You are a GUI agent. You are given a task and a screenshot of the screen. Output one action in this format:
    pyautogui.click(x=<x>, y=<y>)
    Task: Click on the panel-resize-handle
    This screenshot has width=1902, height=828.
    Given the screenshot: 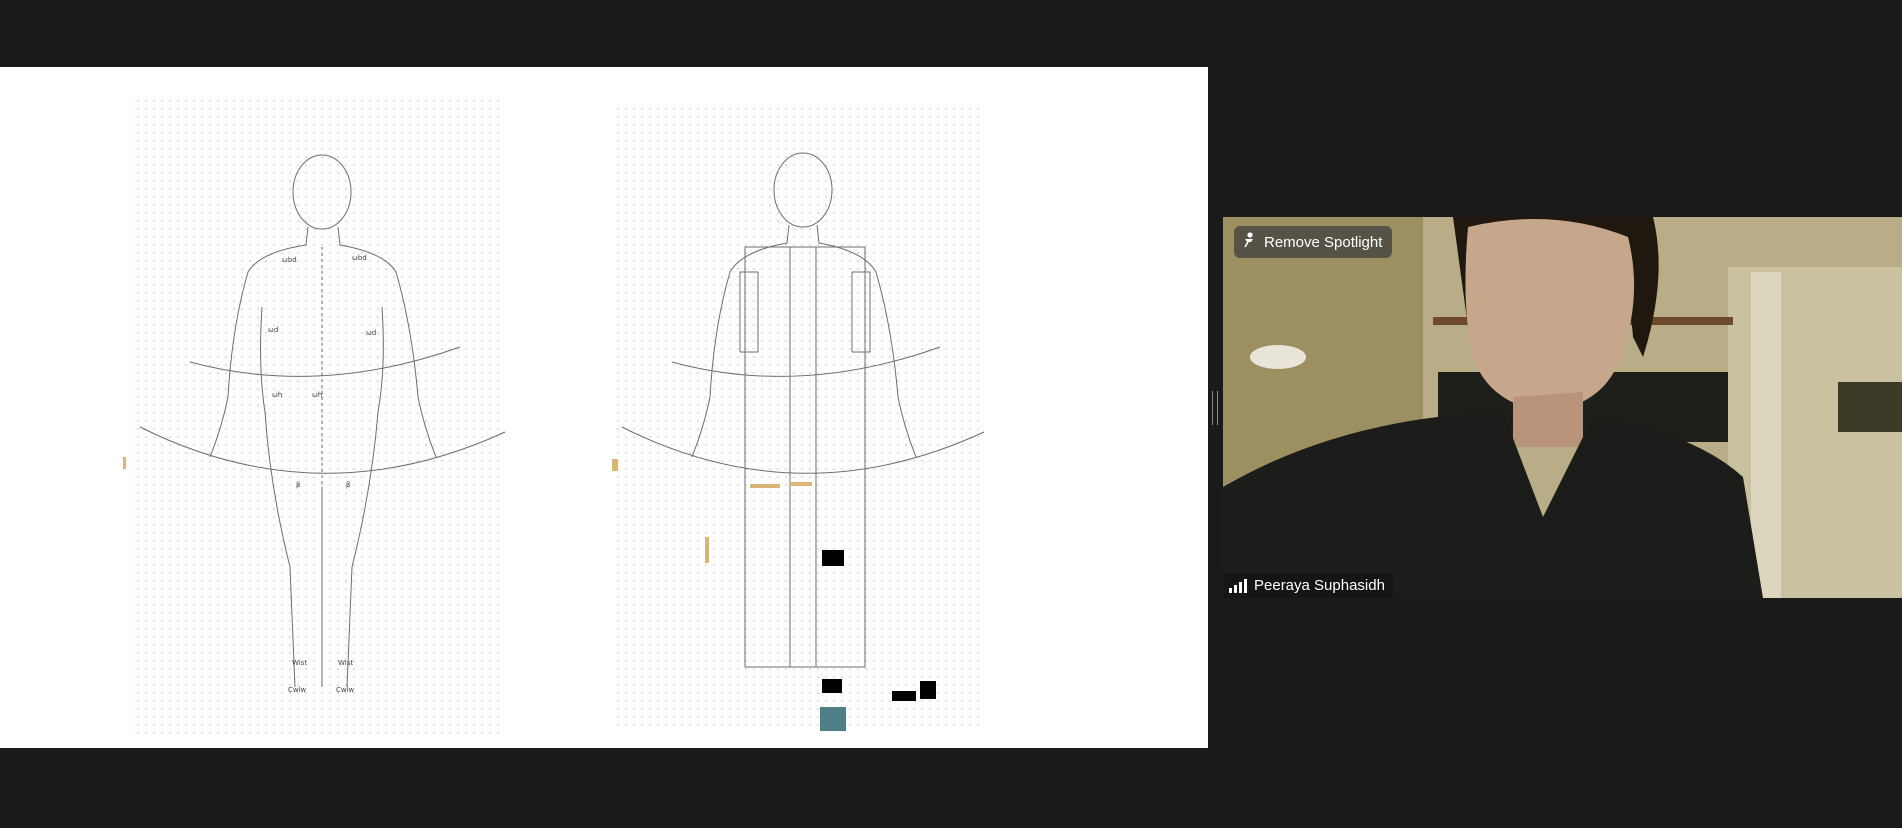 What is the action you would take?
    pyautogui.click(x=1215, y=408)
    